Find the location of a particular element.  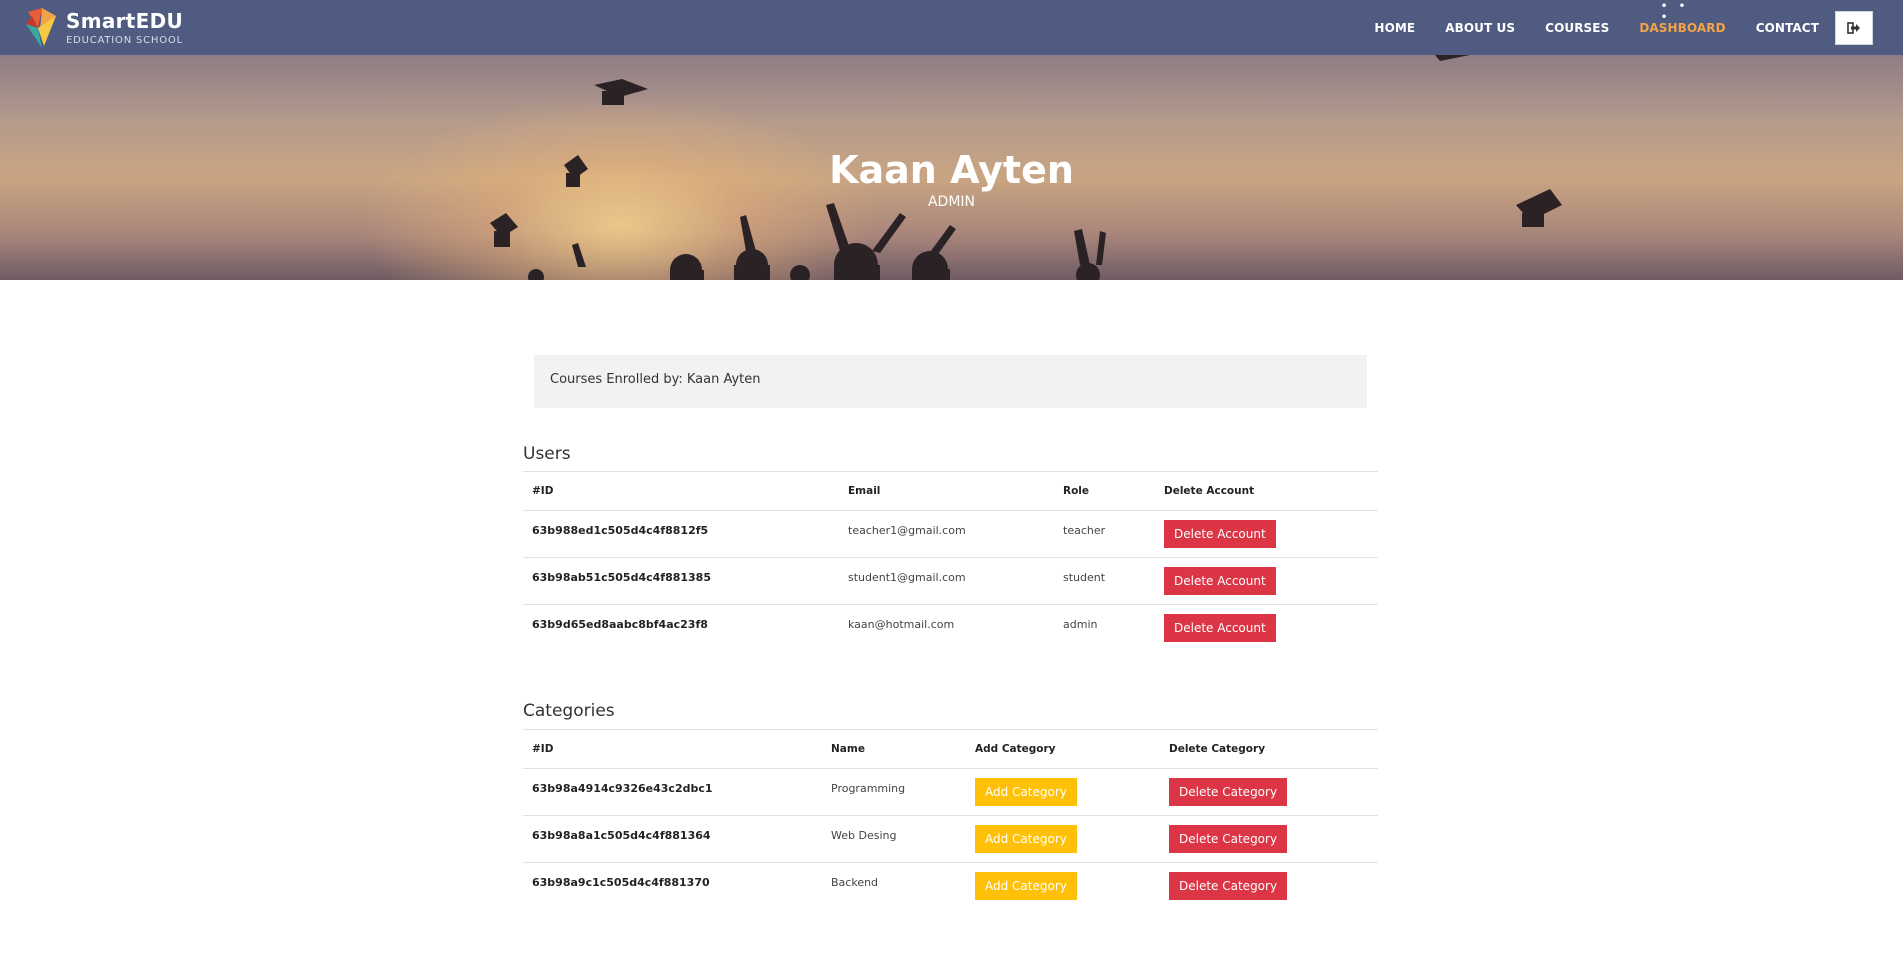

user-email: teacher1@gmail.com is located at coordinates (946, 534).